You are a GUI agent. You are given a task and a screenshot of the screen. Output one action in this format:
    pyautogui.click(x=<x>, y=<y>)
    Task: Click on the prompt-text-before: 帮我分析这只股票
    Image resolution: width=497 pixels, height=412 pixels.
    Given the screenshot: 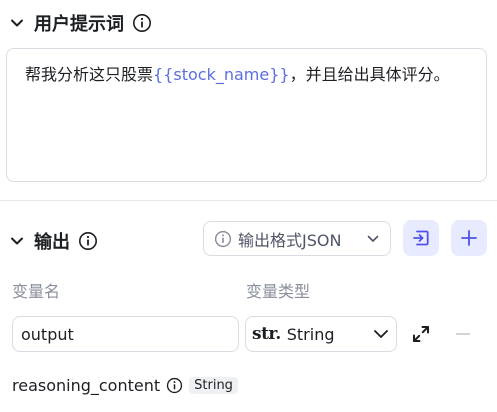 What is the action you would take?
    pyautogui.click(x=89, y=74)
    